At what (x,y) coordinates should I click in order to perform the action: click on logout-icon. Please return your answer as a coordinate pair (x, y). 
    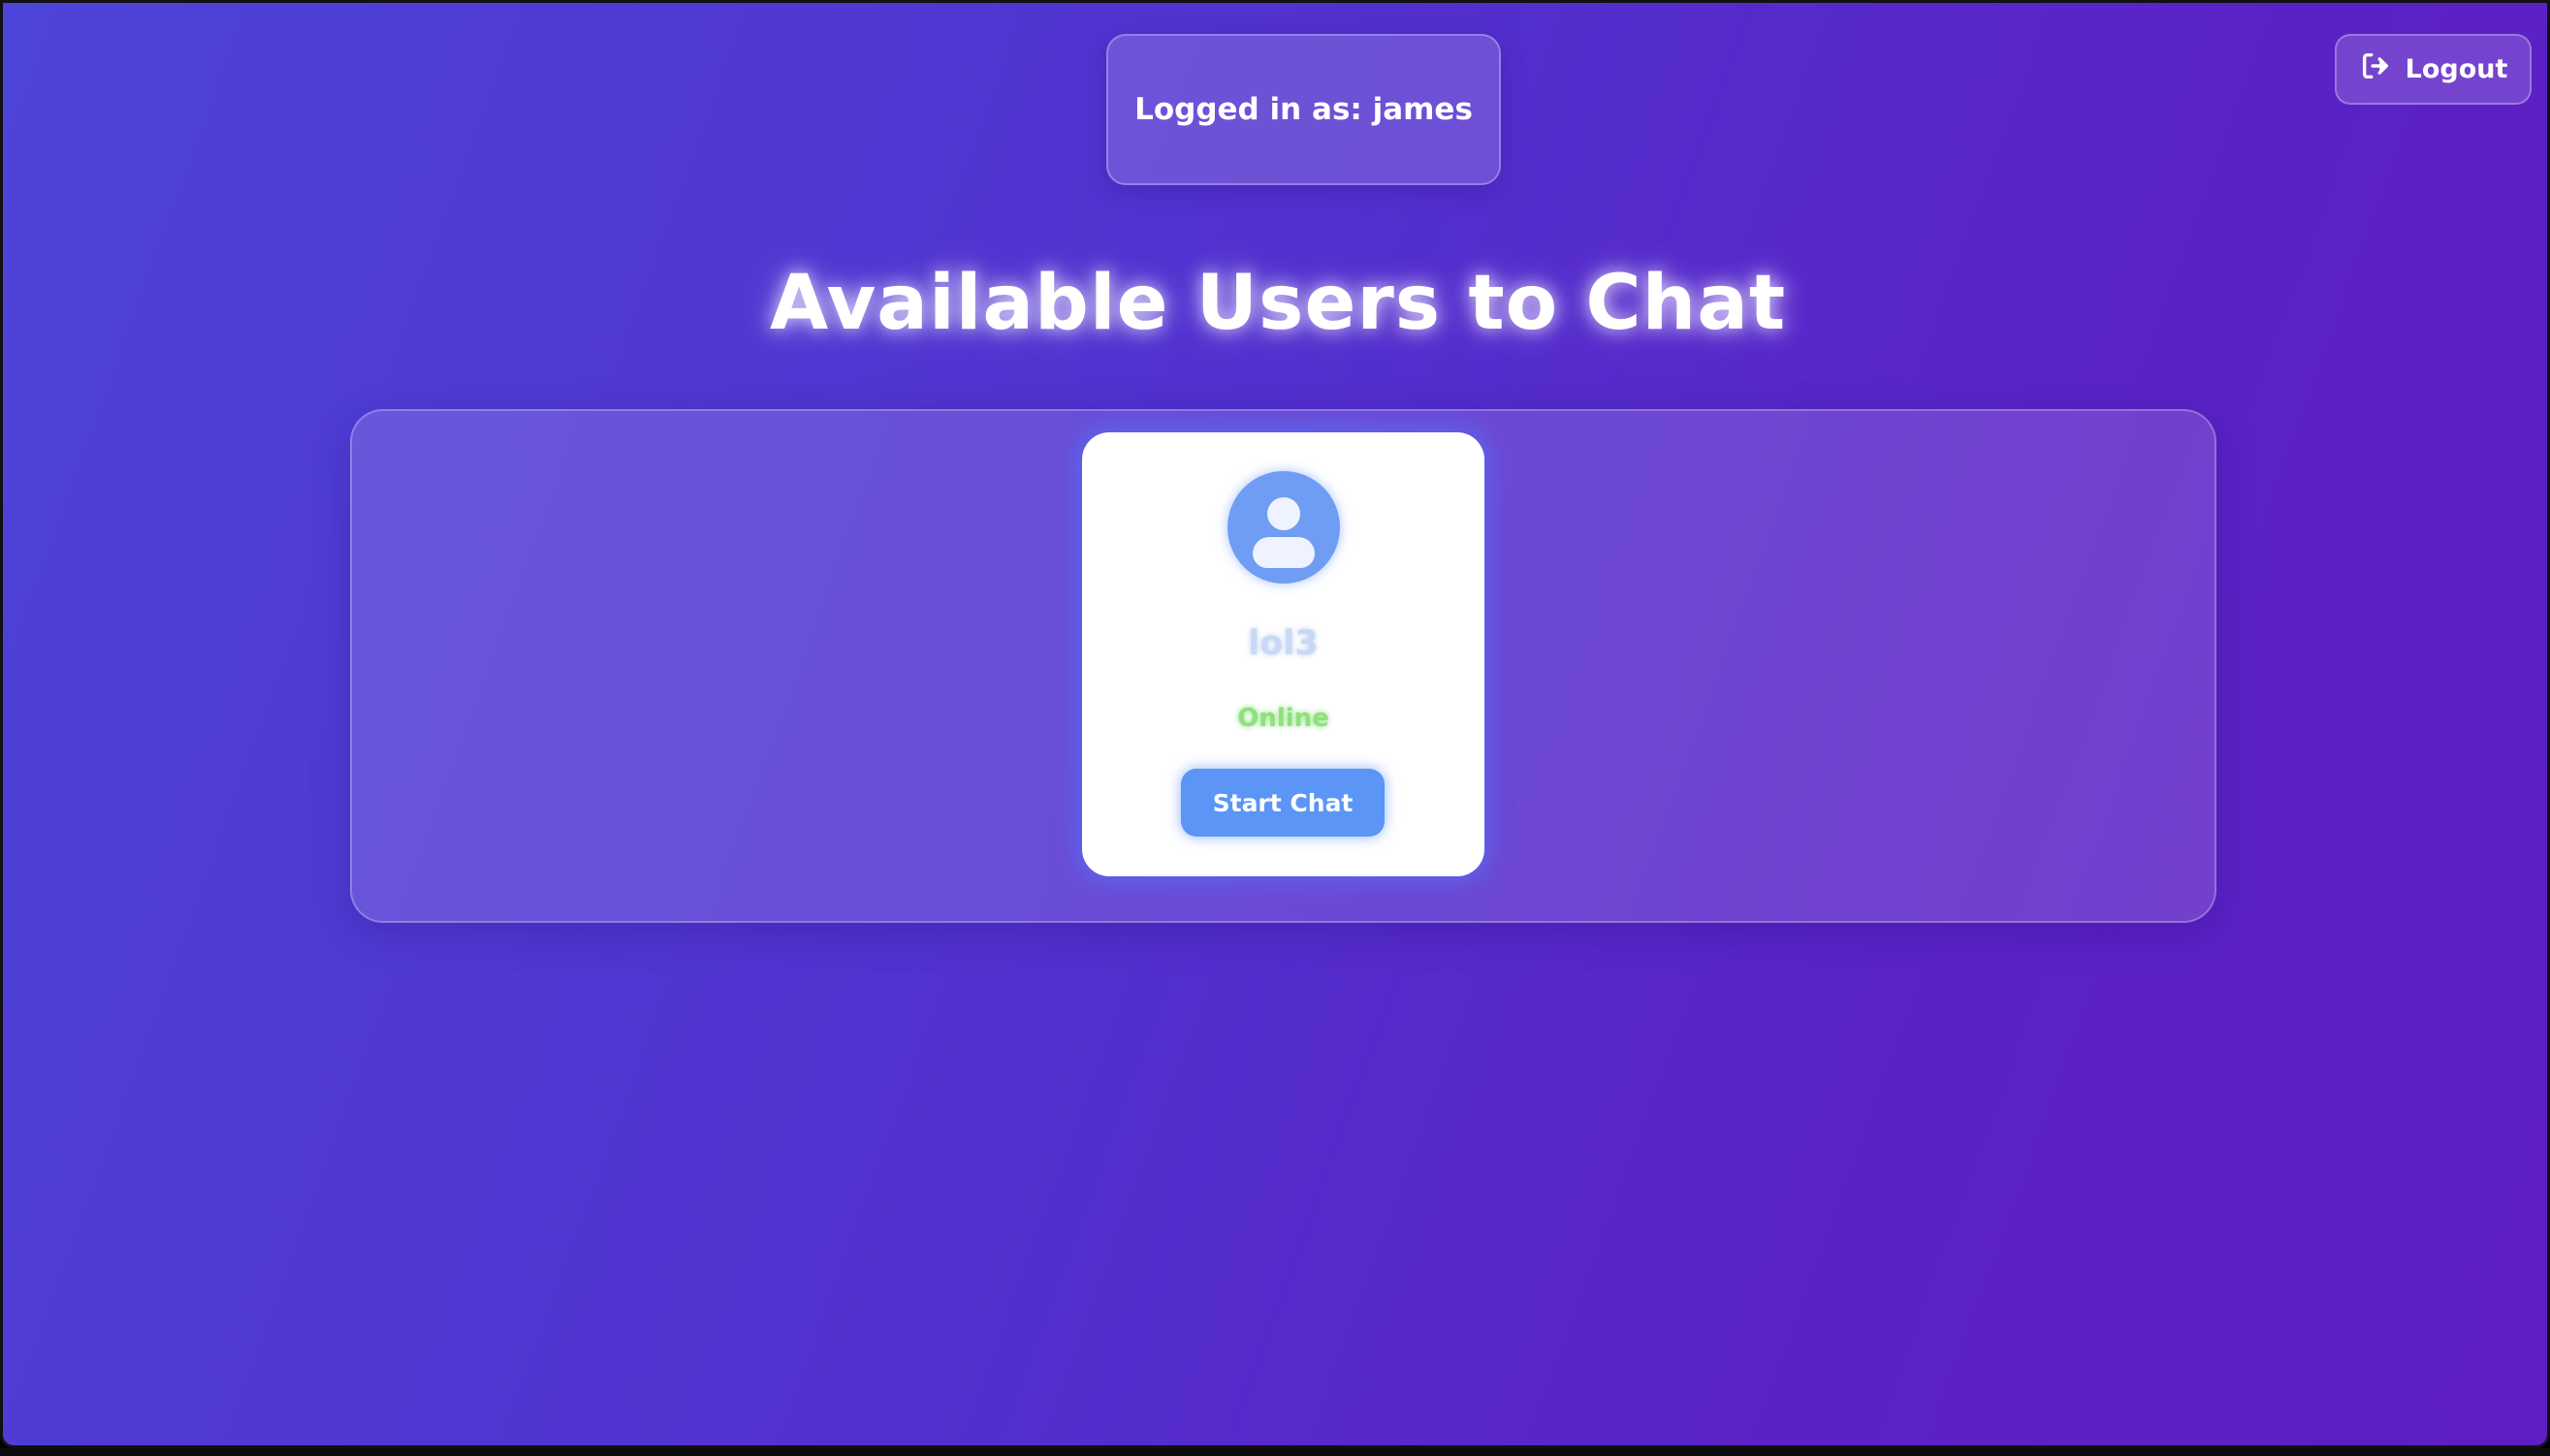
    Looking at the image, I should click on (2376, 69).